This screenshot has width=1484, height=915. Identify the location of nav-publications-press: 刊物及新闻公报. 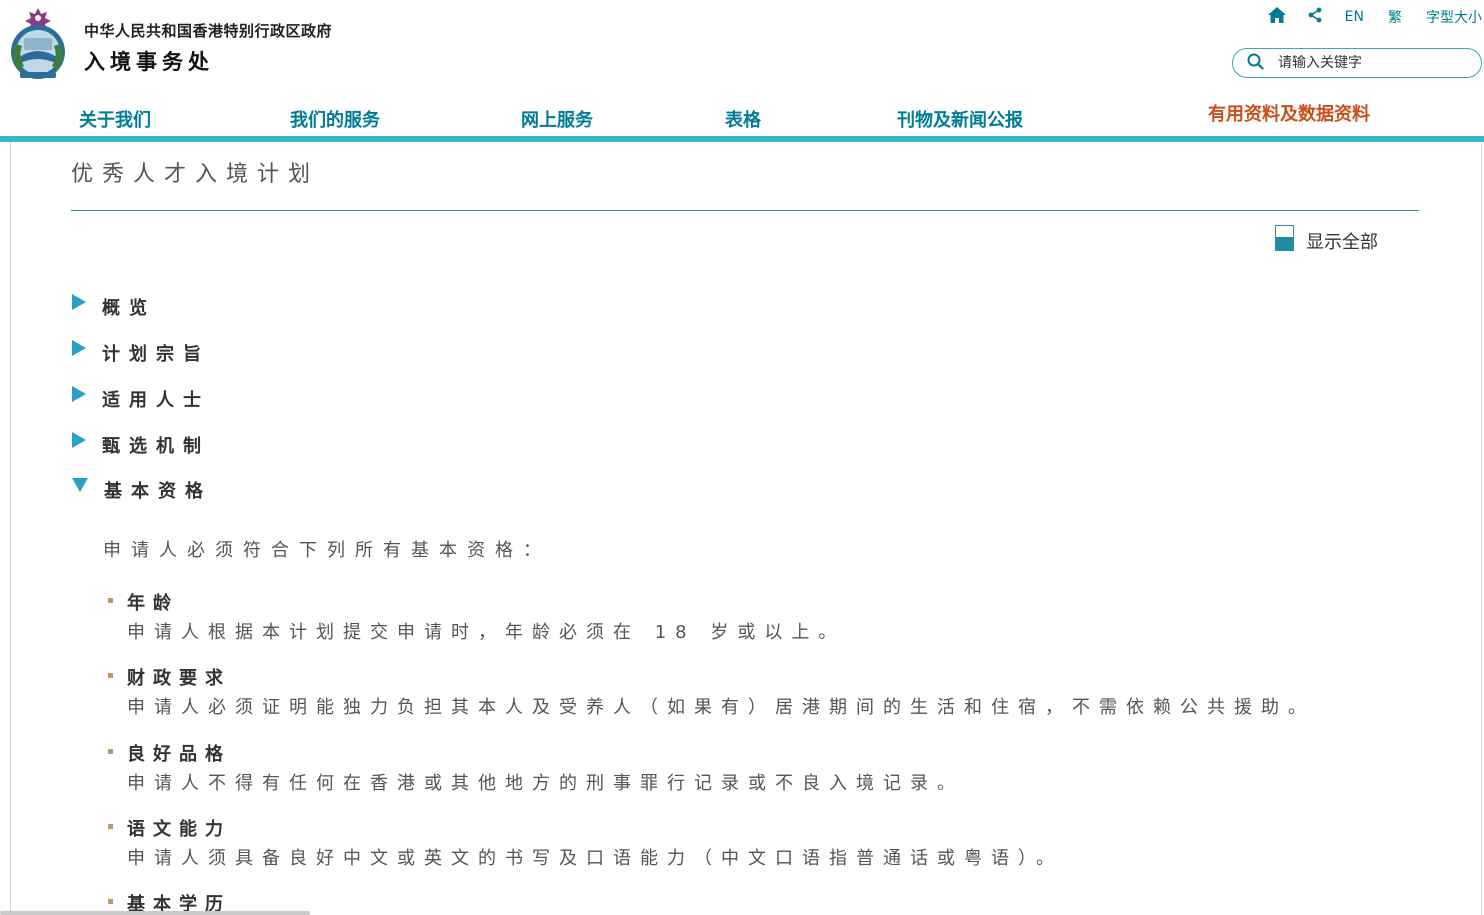
(960, 119).